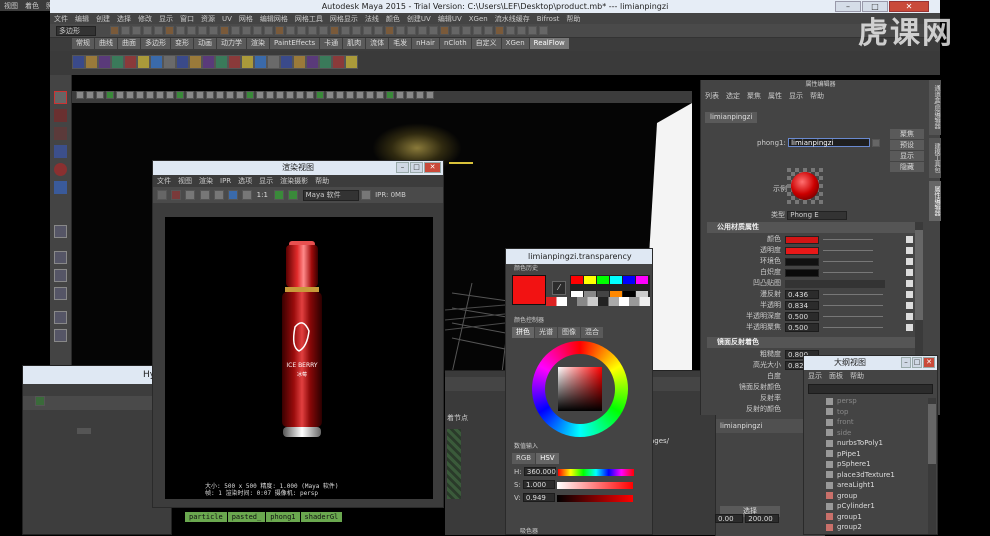  I want to click on viewport-menu-item: 着色, so click(32, 5).